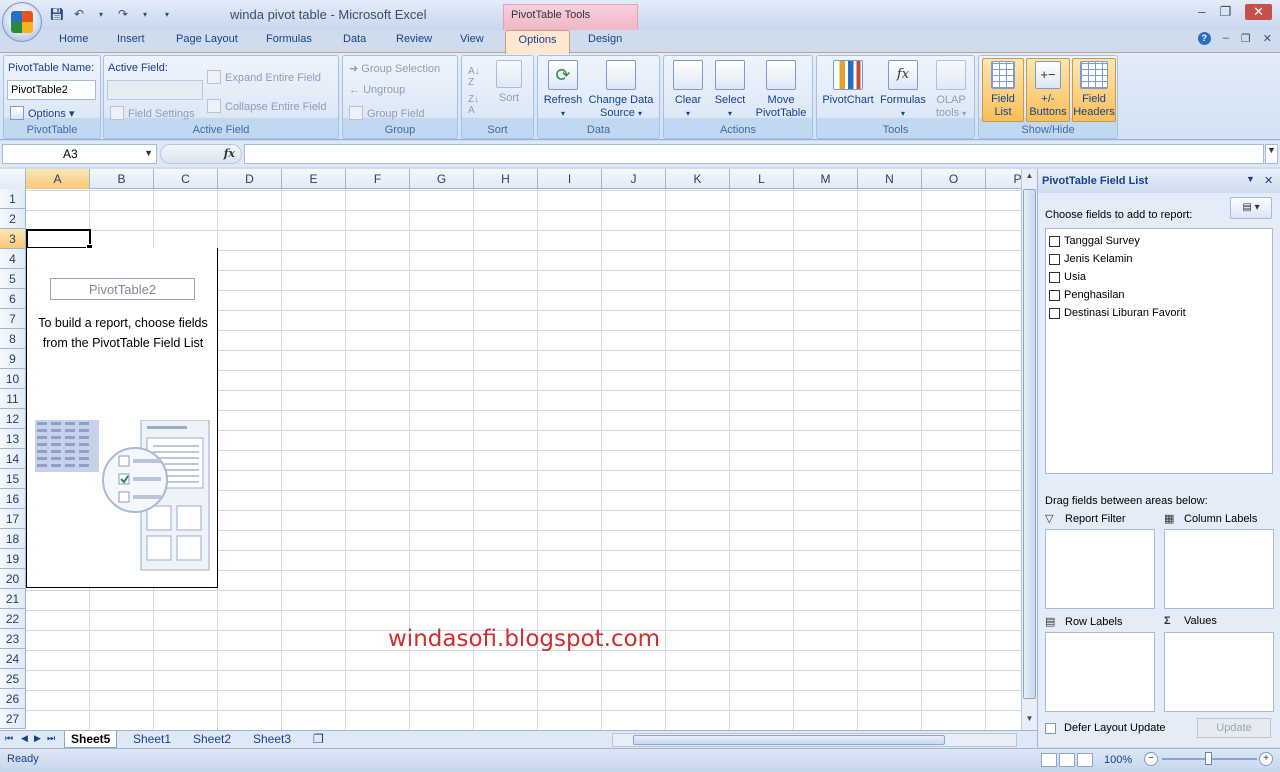 The height and width of the screenshot is (772, 1280). I want to click on field-item: Destinasi Liburan Favorit, so click(1159, 313).